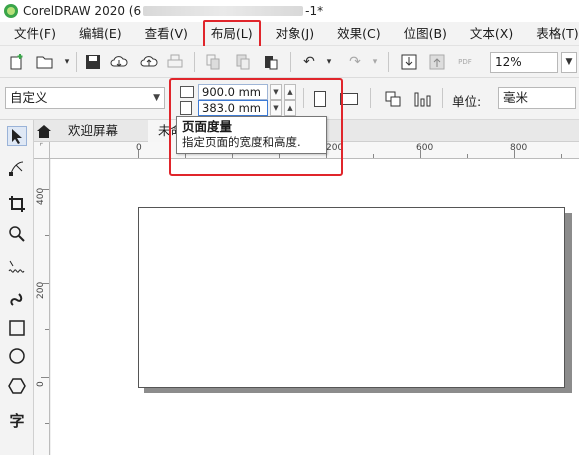 The height and width of the screenshot is (455, 579). Describe the element at coordinates (17, 136) in the screenshot. I see `pick-tool-icon` at that location.